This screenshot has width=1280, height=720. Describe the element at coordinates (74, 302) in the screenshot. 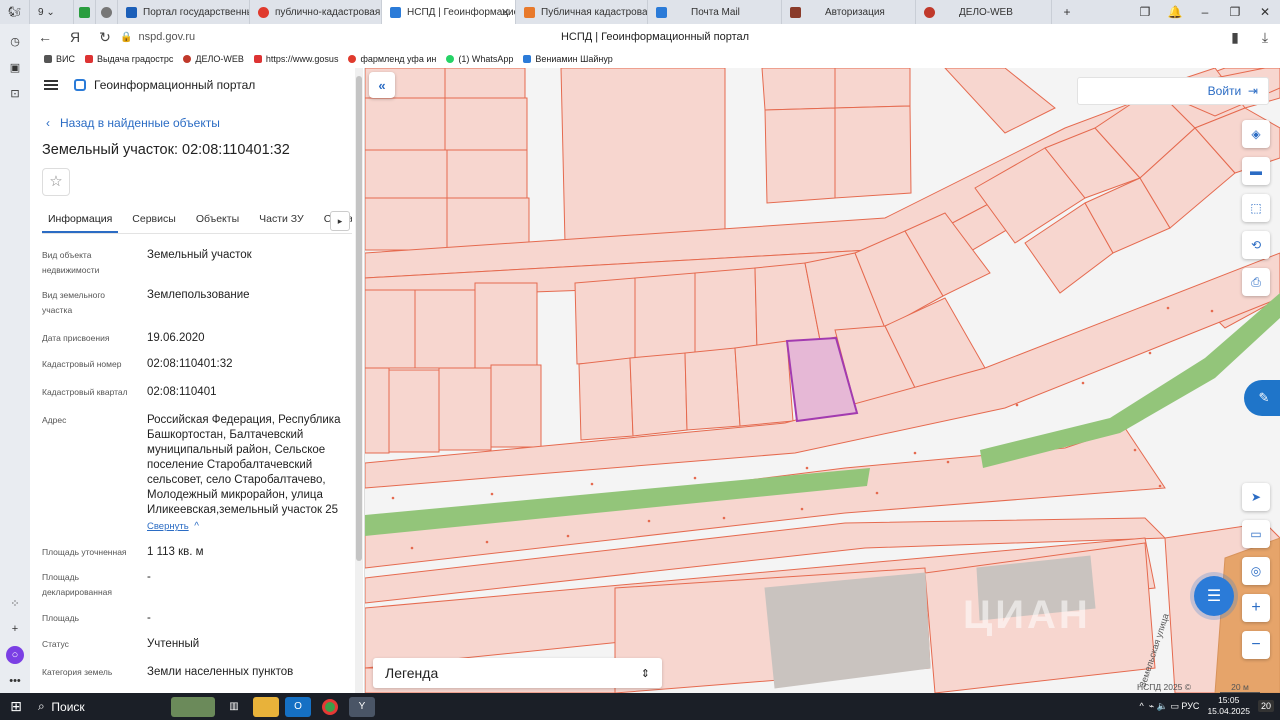

I see `prop-label: Вид земельного участка` at that location.